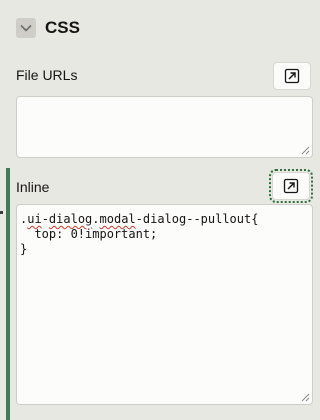 This screenshot has width=320, height=420. I want to click on code-line-2: top: 0!important;, so click(89, 234).